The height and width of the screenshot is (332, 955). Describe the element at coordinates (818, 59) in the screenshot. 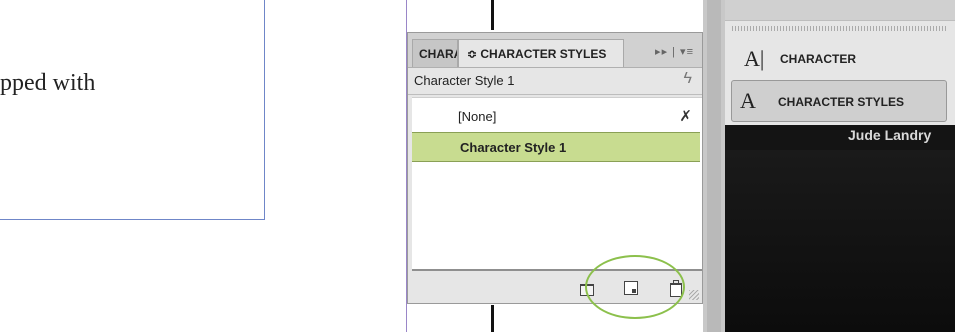

I see `dock-item-label: CHARACTER` at that location.